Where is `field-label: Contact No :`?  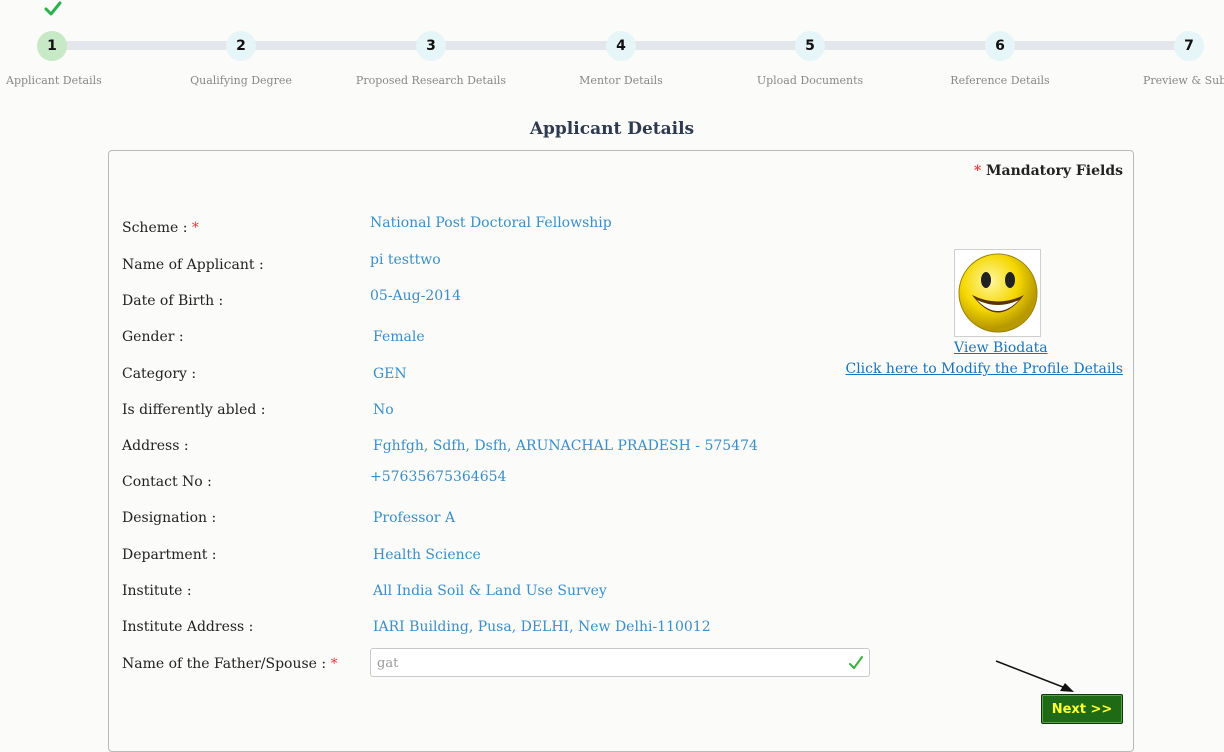 field-label: Contact No : is located at coordinates (167, 482).